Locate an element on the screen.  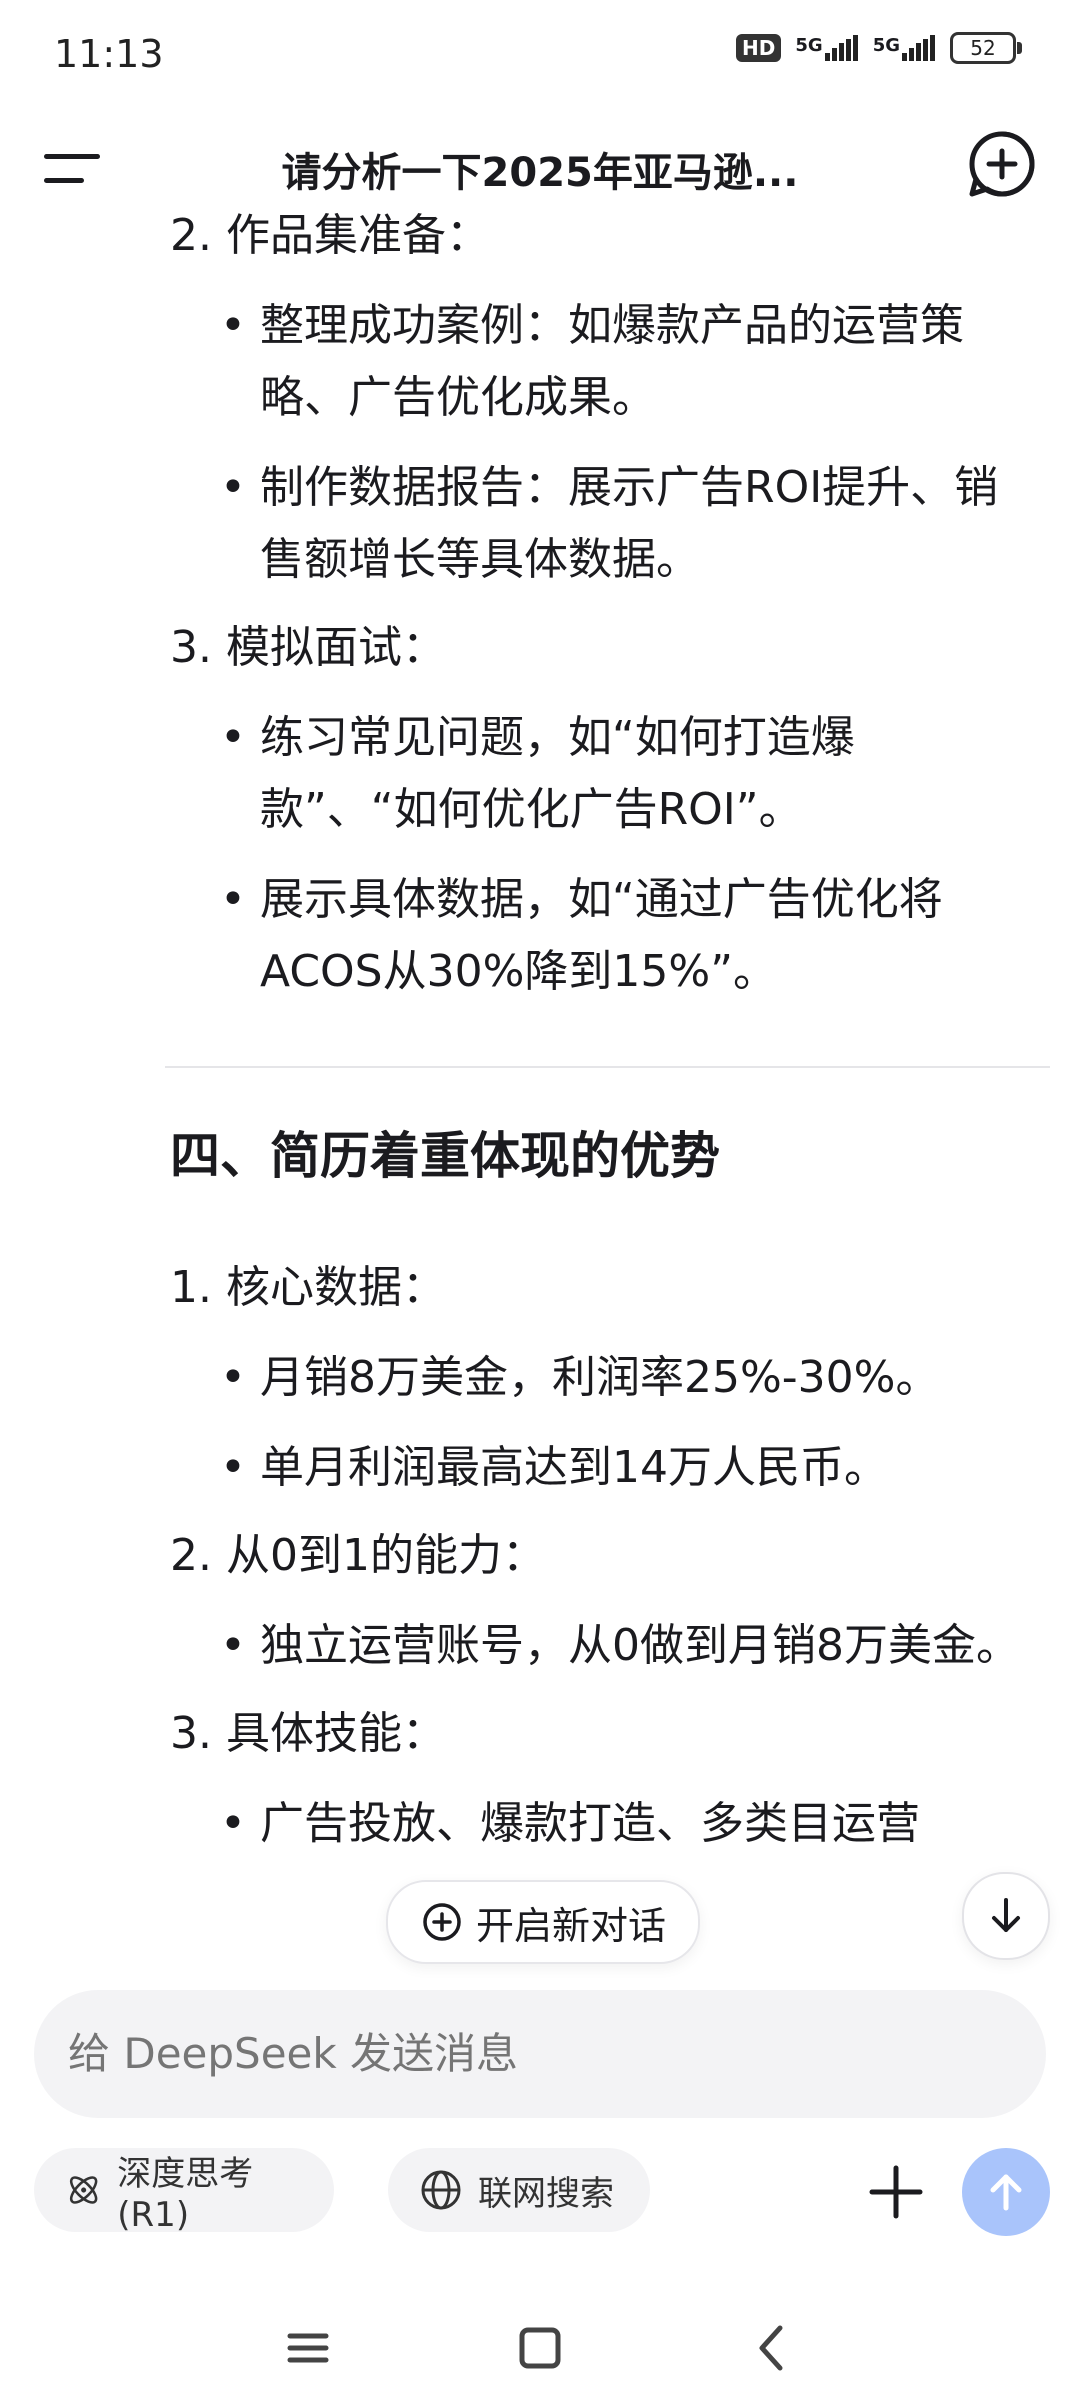
list-item: 制作数据报告：展示广告ROI提升、销售额增长等具体数据。 is located at coordinates (625, 524).